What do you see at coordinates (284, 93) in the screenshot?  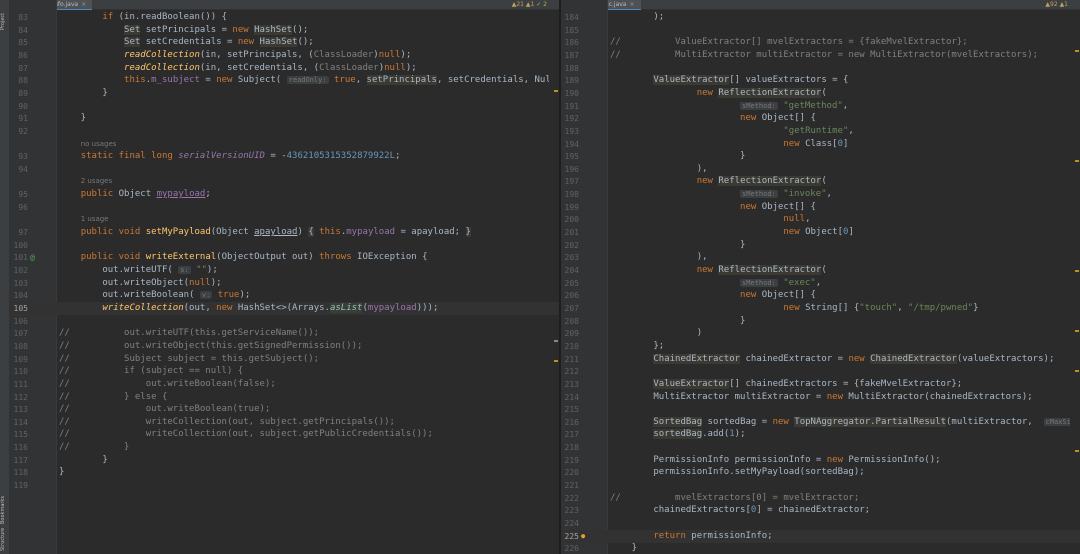 I see `code-line: 89 }` at bounding box center [284, 93].